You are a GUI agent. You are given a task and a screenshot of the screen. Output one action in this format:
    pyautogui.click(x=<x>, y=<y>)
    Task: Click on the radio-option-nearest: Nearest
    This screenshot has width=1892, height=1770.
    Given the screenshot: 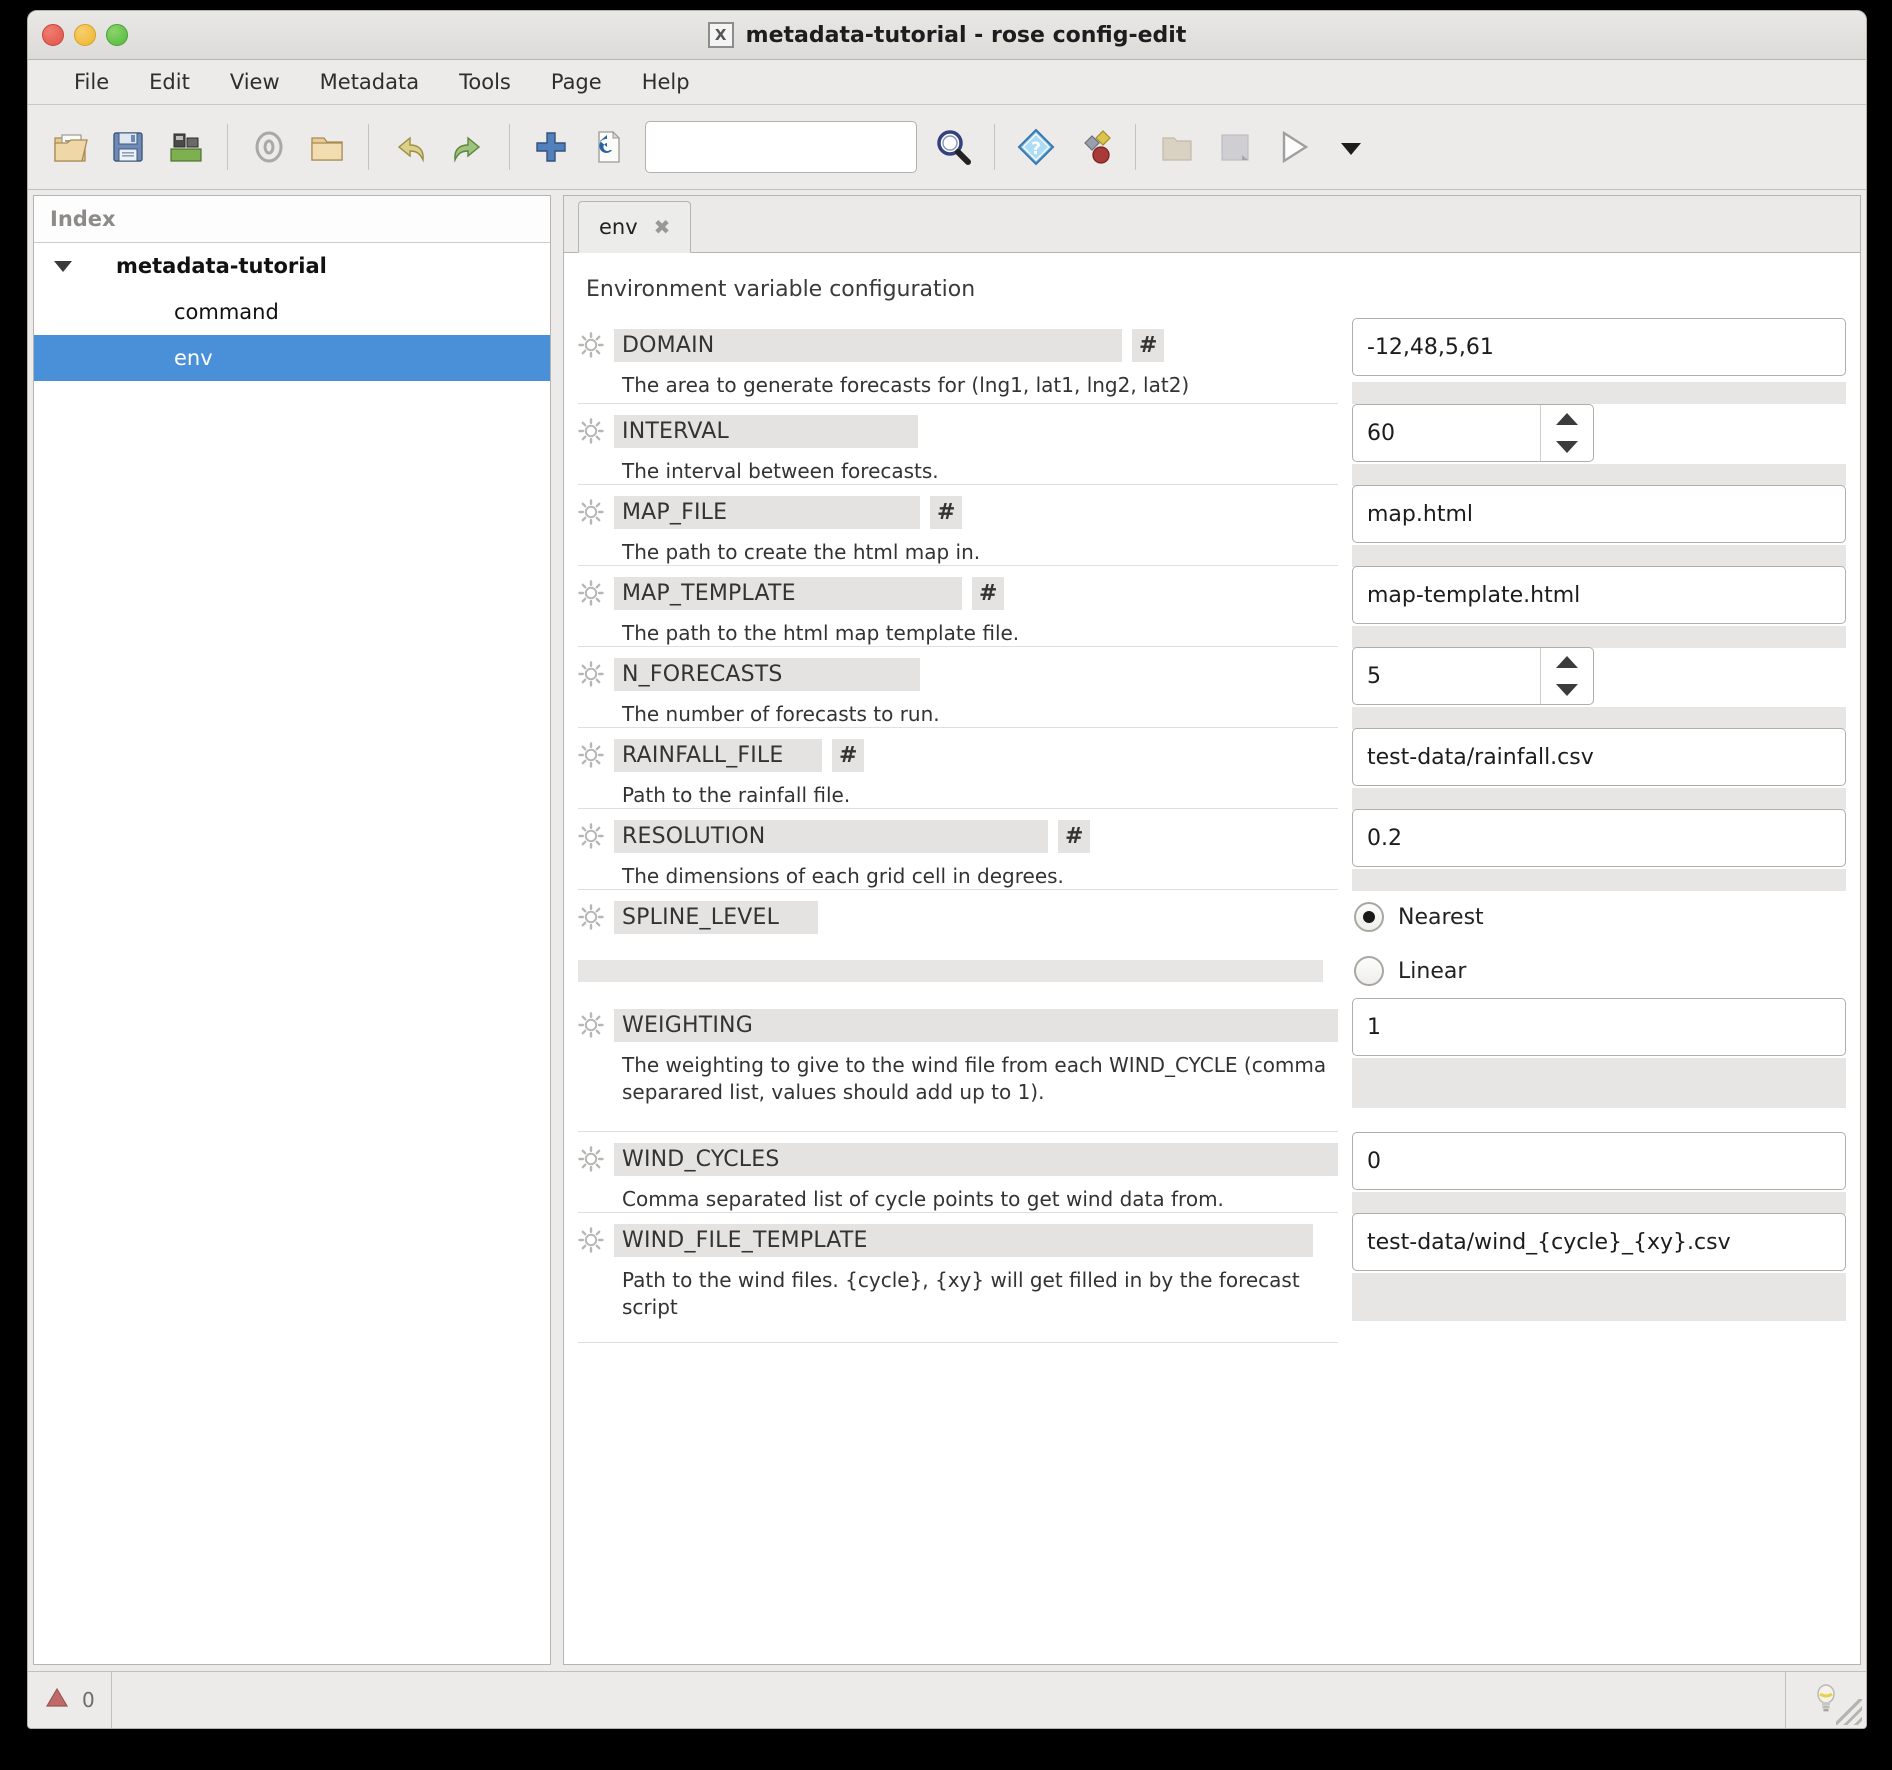 What is the action you would take?
    pyautogui.click(x=1599, y=917)
    